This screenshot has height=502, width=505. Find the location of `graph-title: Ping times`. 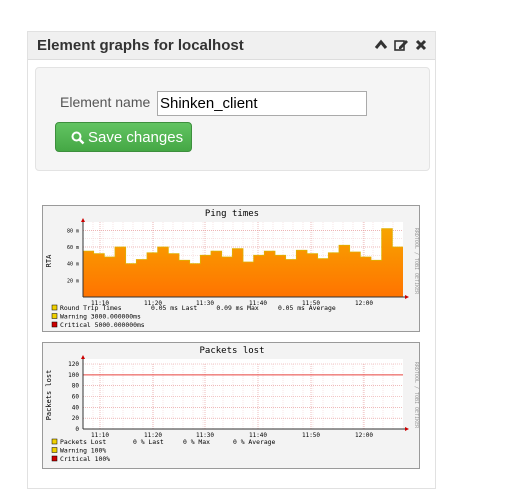

graph-title: Ping times is located at coordinates (232, 214).